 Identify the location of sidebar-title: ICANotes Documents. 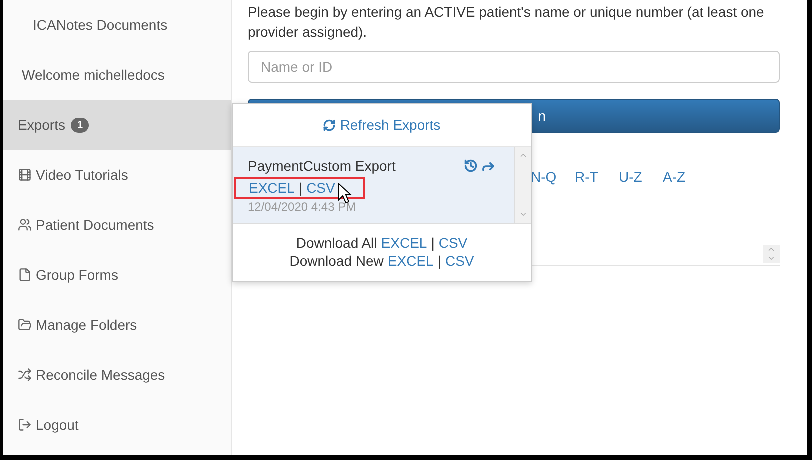
(100, 25).